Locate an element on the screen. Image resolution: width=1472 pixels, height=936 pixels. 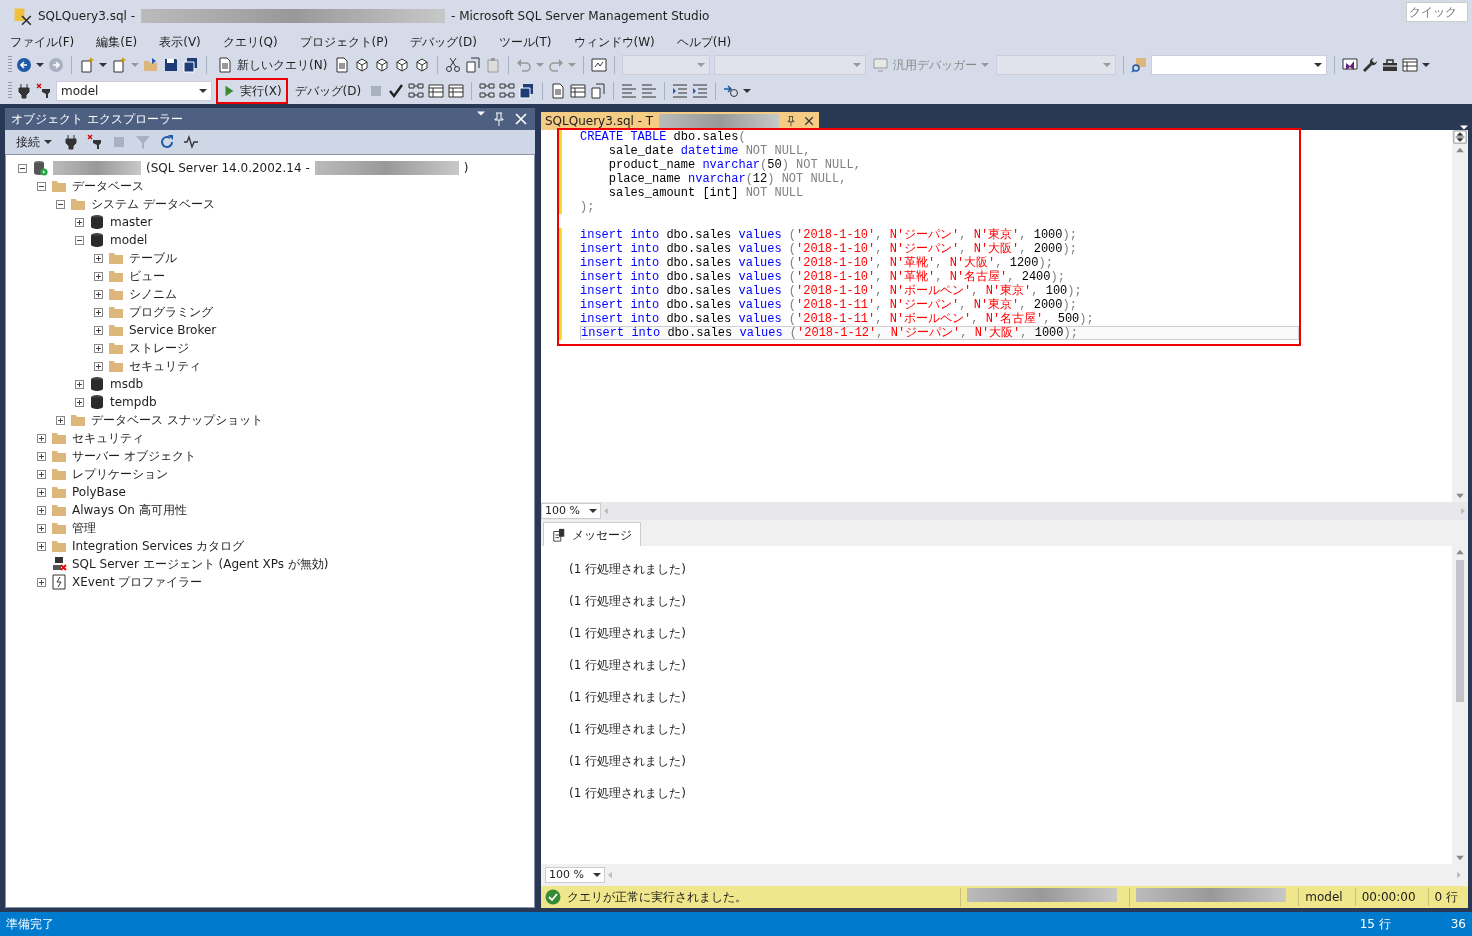
menu-item: ウィンドウ(W) is located at coordinates (614, 42).